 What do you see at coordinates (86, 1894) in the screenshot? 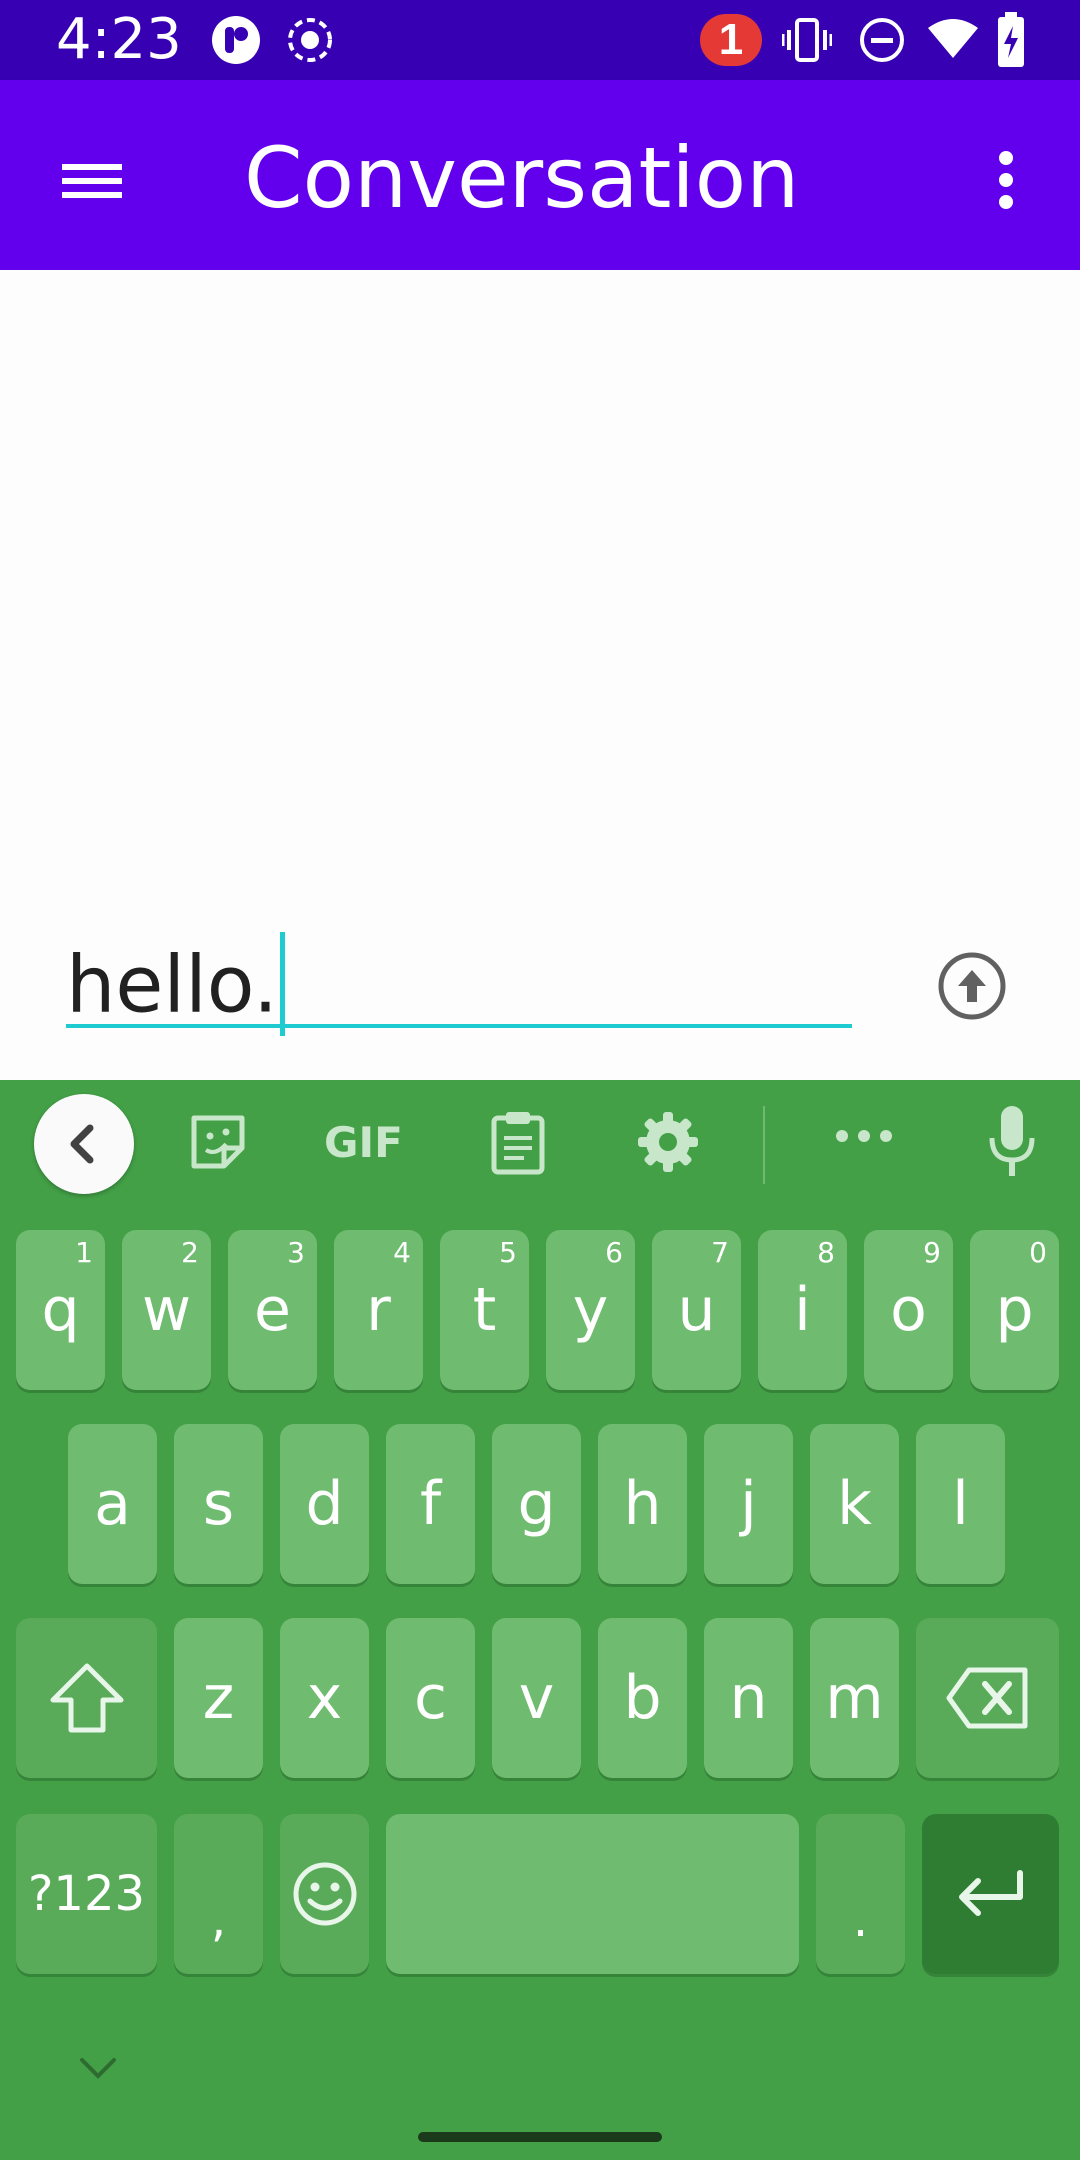
I see `symbols-key: ?123` at bounding box center [86, 1894].